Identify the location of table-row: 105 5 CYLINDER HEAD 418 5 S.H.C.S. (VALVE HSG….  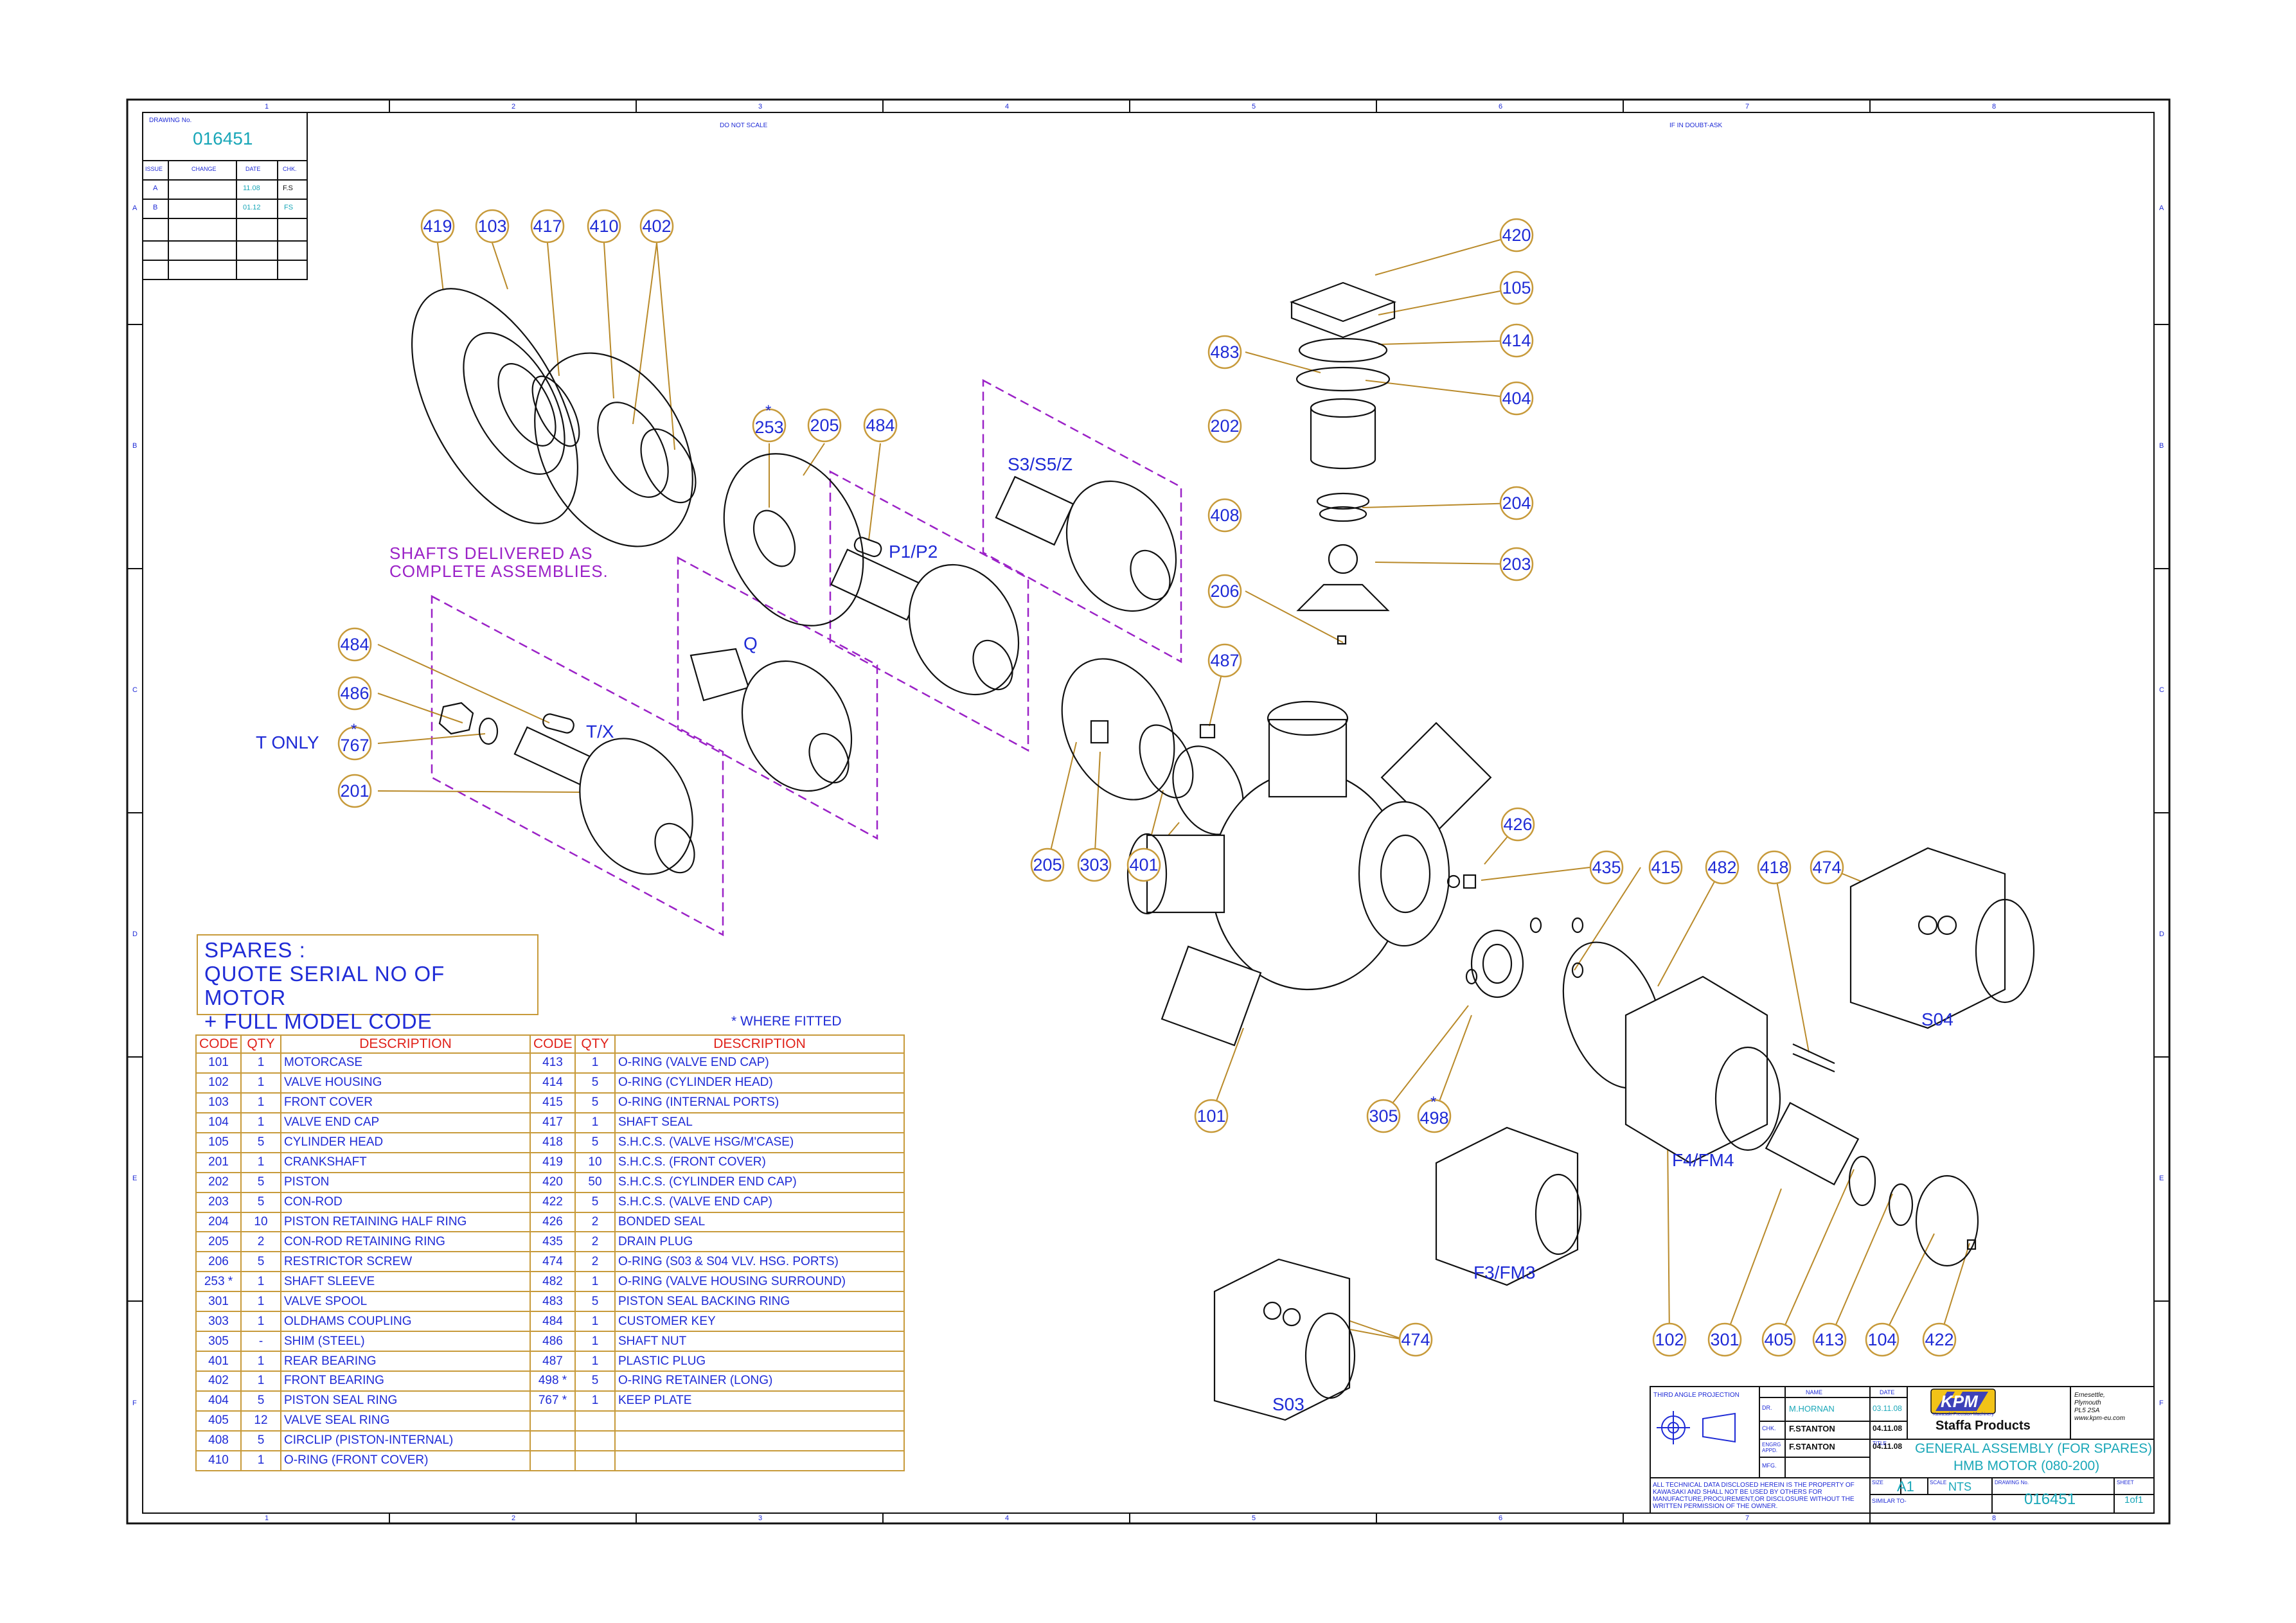
(550, 1142).